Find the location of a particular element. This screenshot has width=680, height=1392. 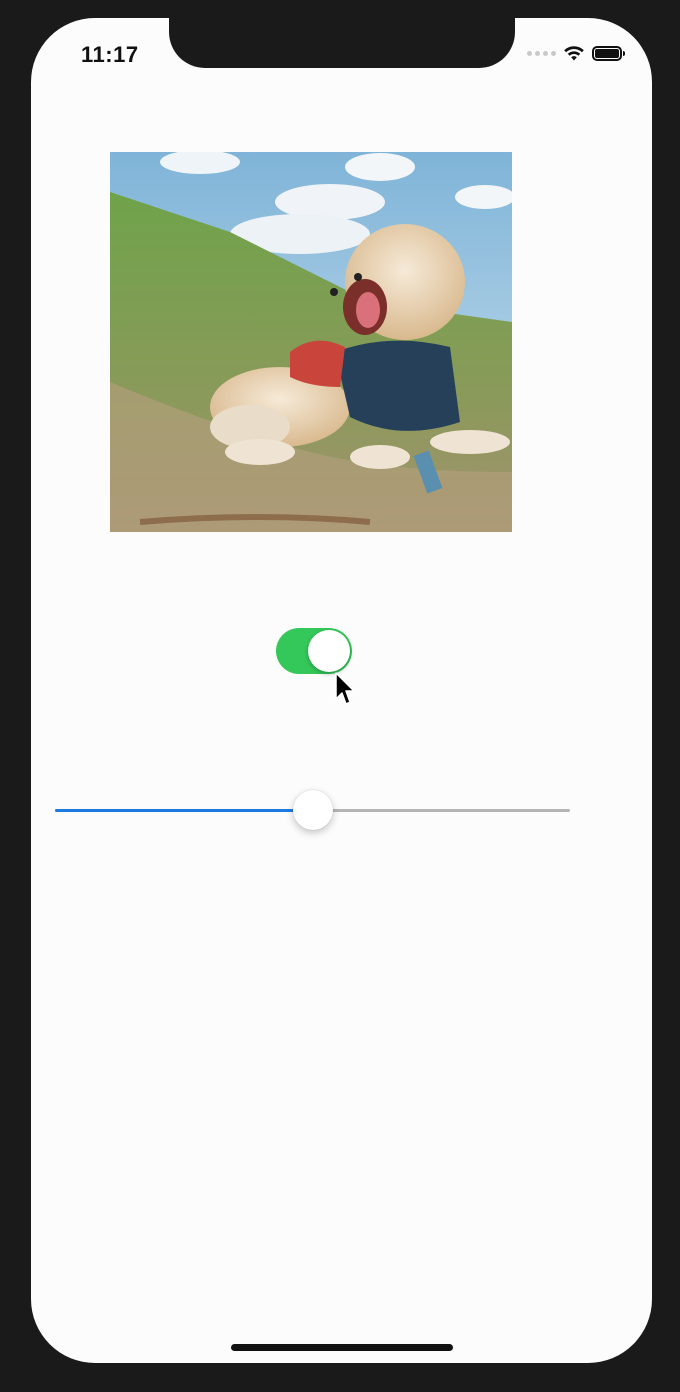

toggle-switch is located at coordinates (314, 651).